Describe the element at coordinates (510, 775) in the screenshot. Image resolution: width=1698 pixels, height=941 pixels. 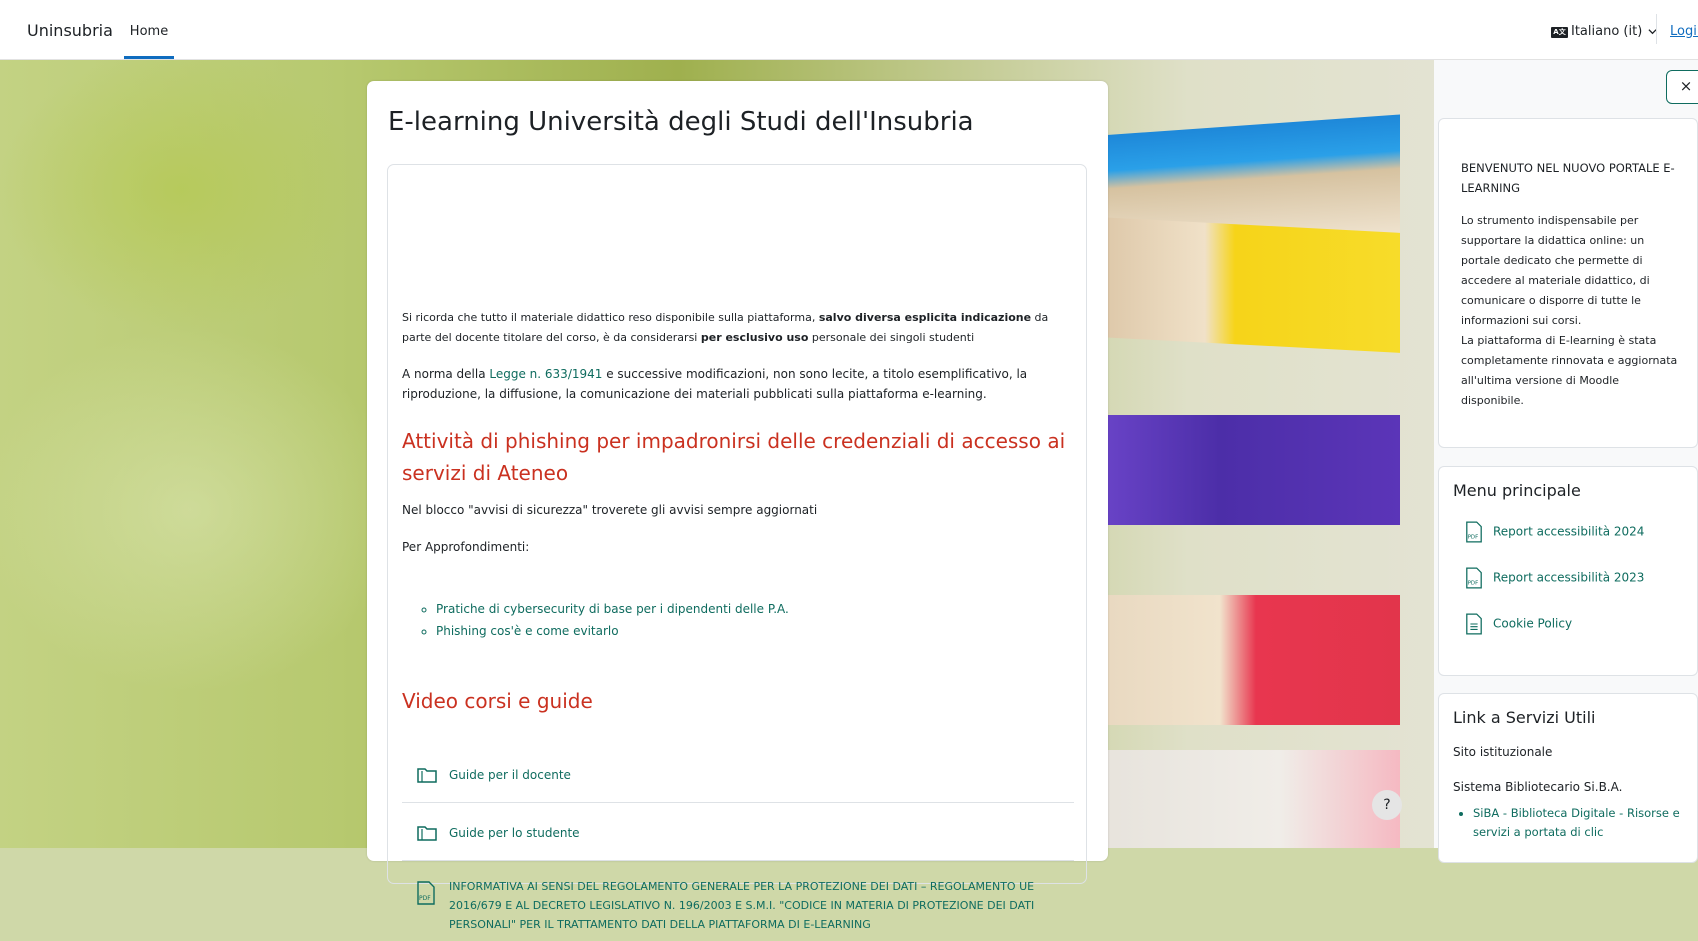
I see `activity-label: Guide per il docente` at that location.